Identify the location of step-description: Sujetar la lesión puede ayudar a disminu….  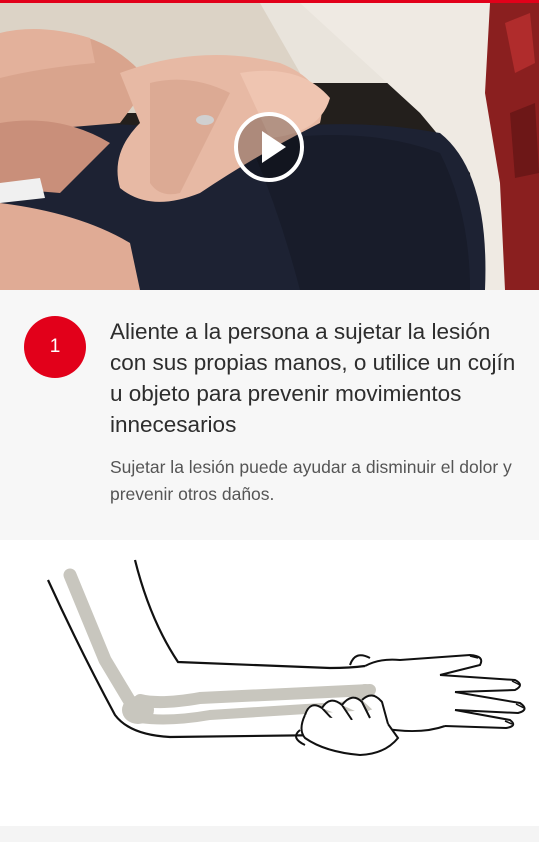
(311, 480).